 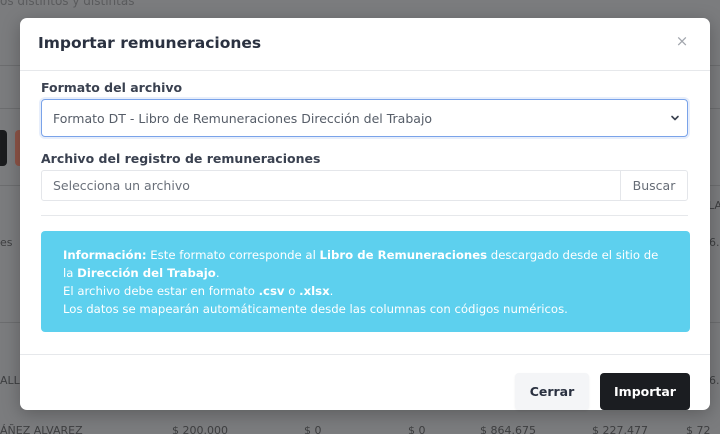 What do you see at coordinates (314, 291) in the screenshot?
I see `info-format-xlsx: .xlsx` at bounding box center [314, 291].